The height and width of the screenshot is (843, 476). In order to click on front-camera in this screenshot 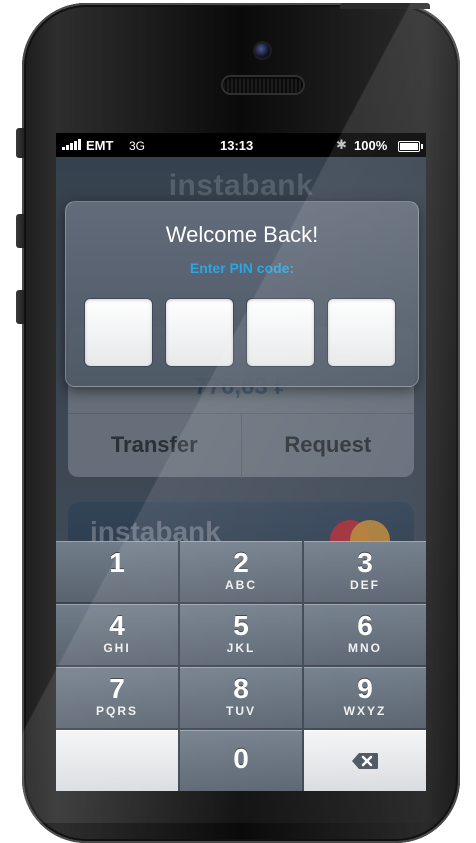, I will do `click(262, 50)`.